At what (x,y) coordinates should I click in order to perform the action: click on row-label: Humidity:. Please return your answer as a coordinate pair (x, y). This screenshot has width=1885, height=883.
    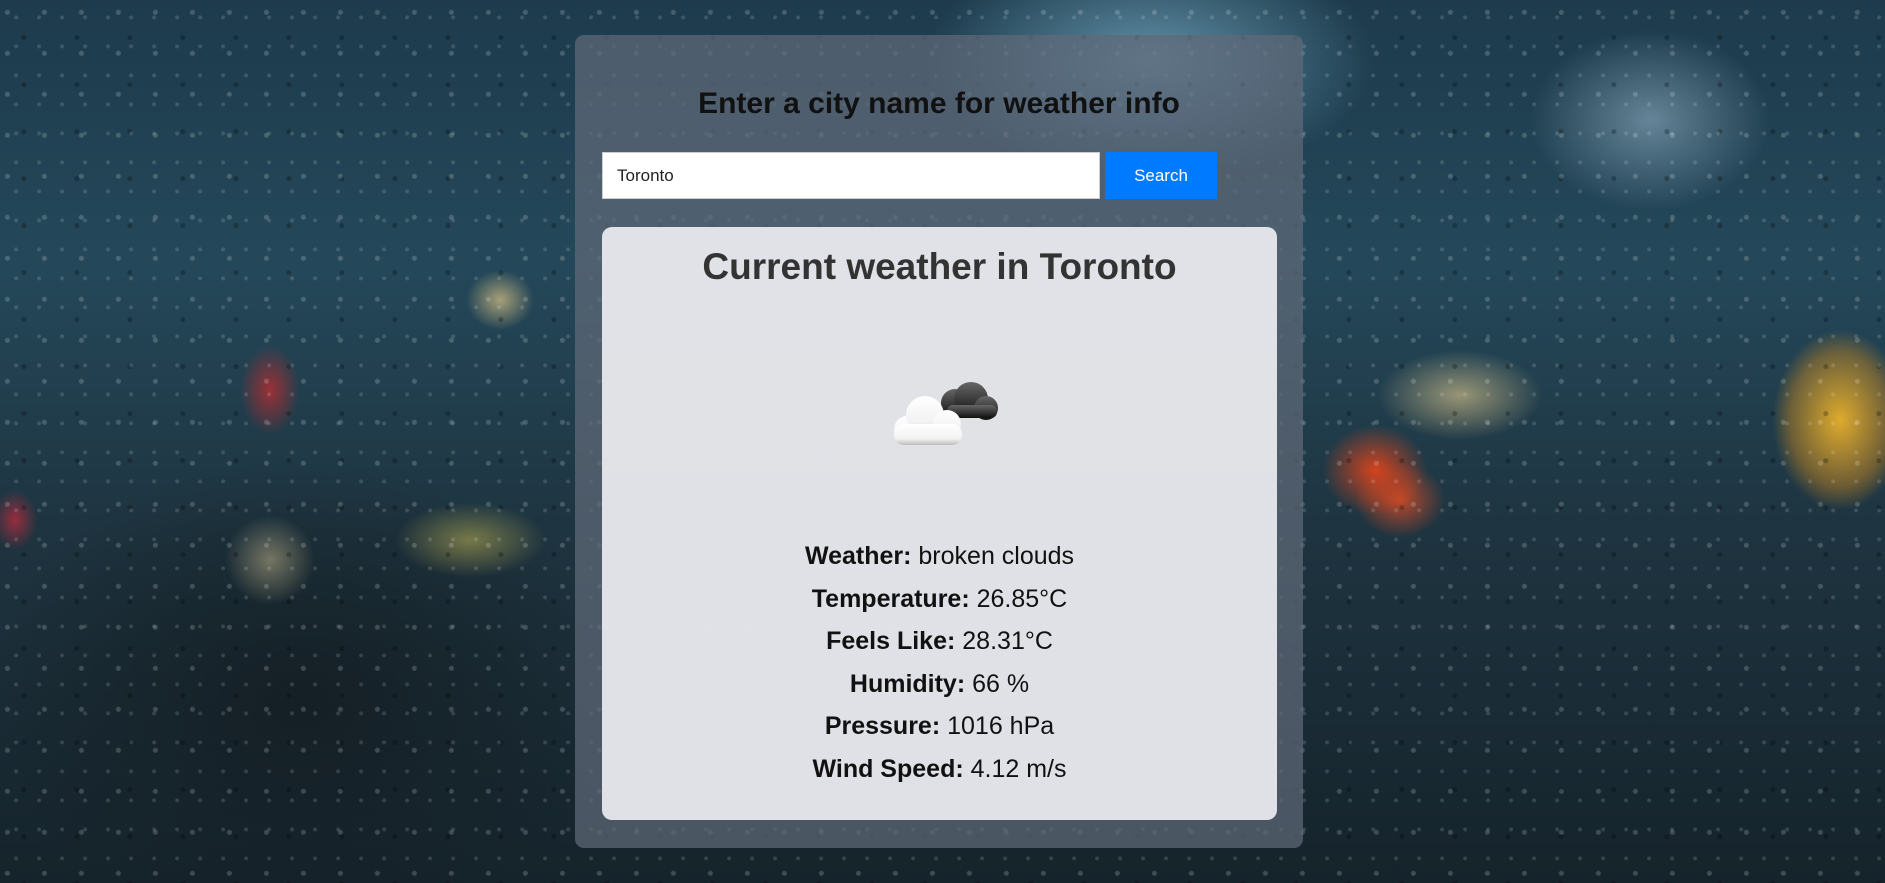
    Looking at the image, I should click on (907, 683).